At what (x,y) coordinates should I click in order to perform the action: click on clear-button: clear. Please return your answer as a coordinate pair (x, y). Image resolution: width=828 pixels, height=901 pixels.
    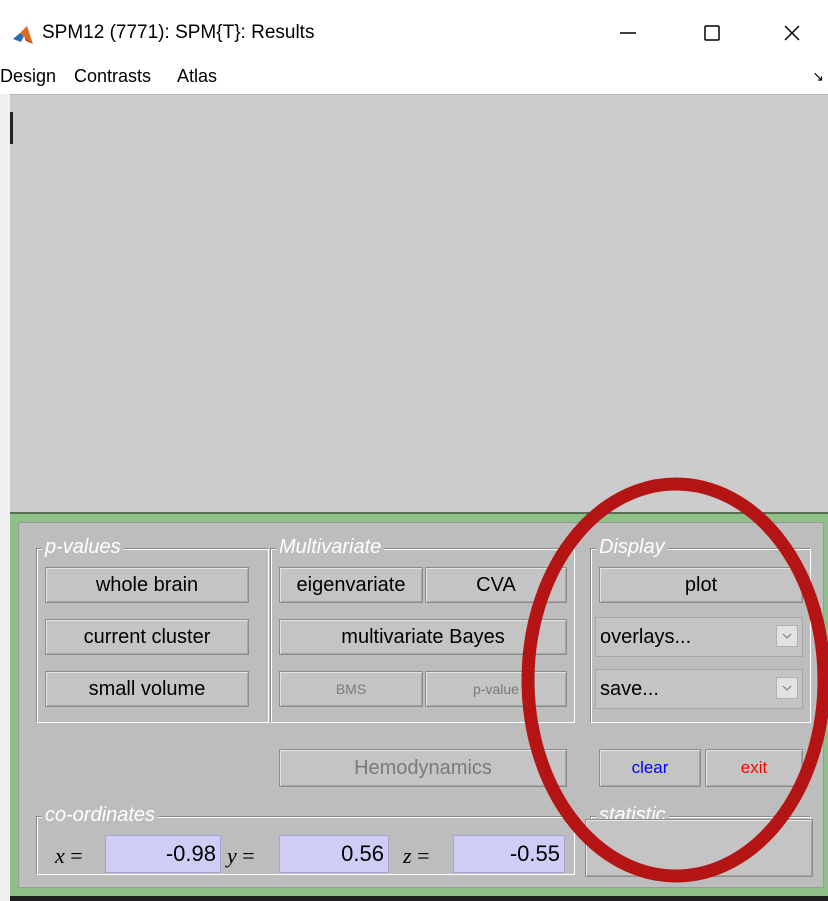
    Looking at the image, I should click on (650, 768).